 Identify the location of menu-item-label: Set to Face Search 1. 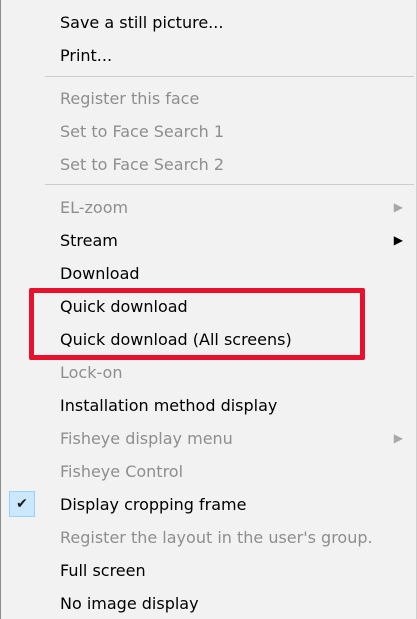
(142, 131).